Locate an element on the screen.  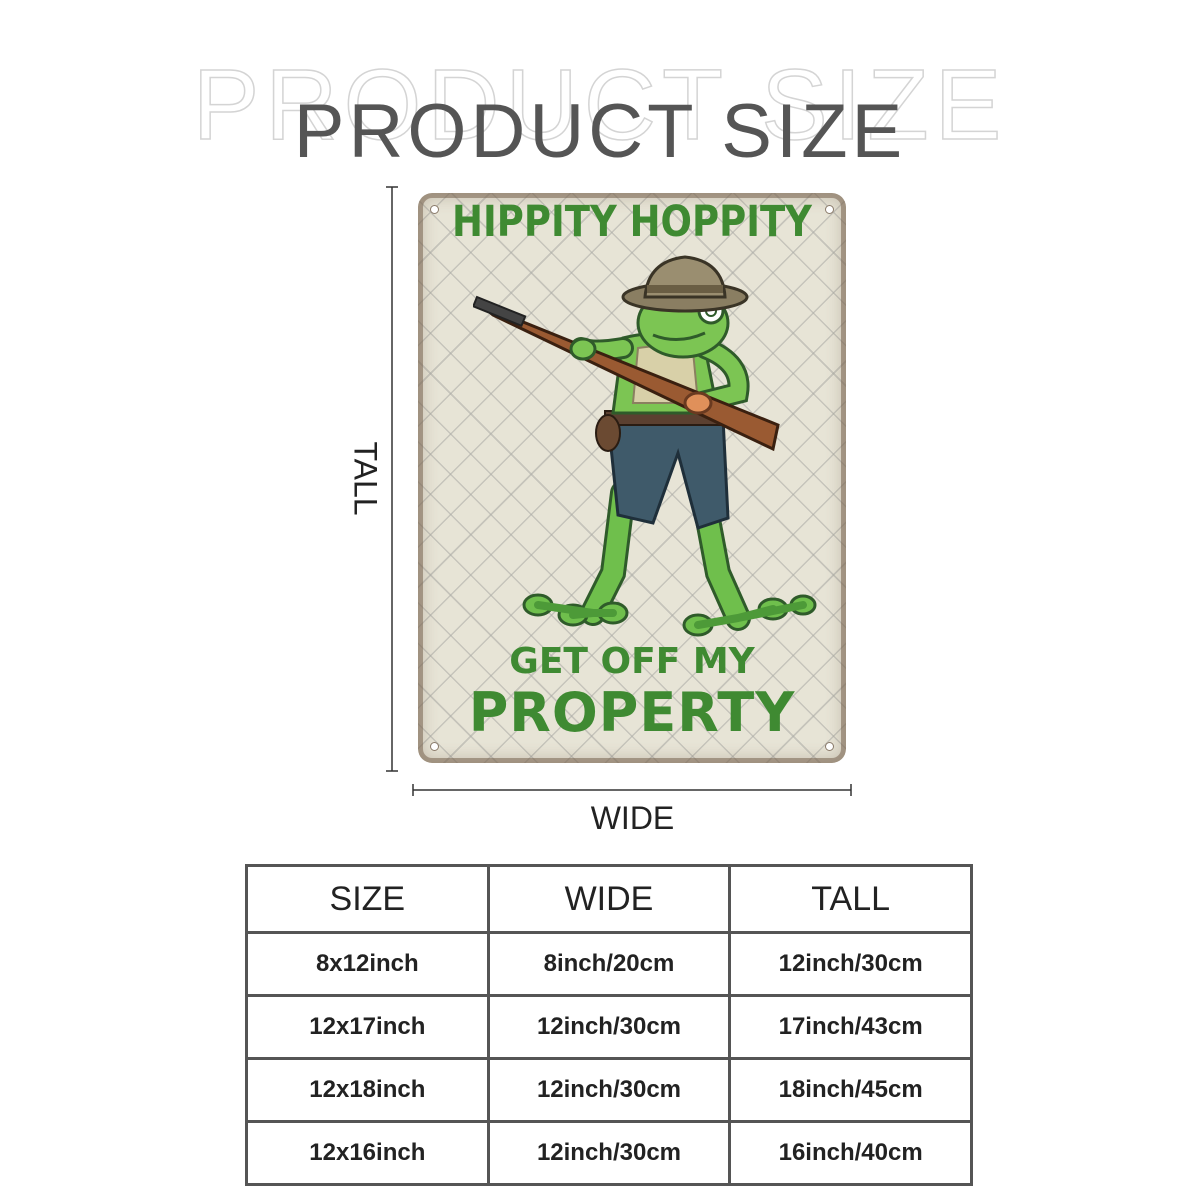
wide-dimension-line is located at coordinates (632, 790).